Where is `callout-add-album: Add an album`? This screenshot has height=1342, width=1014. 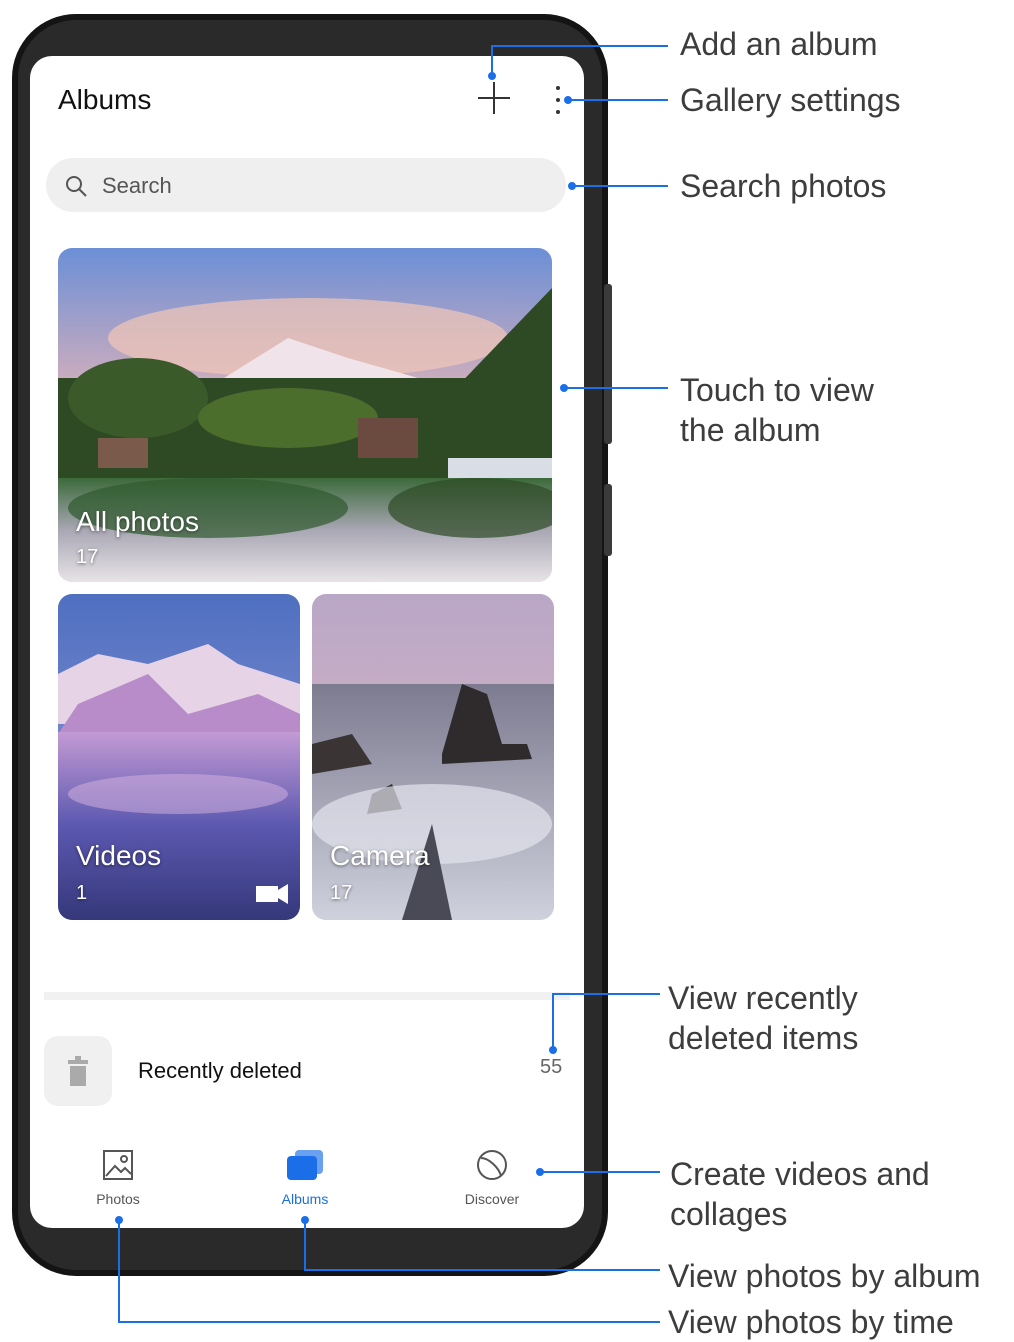 callout-add-album: Add an album is located at coordinates (779, 44).